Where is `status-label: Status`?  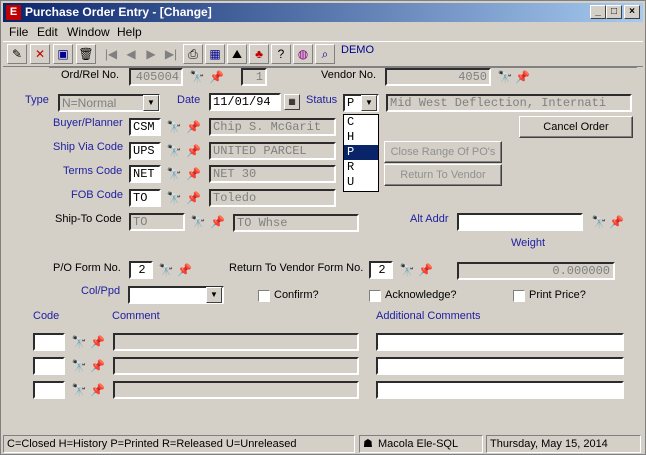 status-label: Status is located at coordinates (322, 100).